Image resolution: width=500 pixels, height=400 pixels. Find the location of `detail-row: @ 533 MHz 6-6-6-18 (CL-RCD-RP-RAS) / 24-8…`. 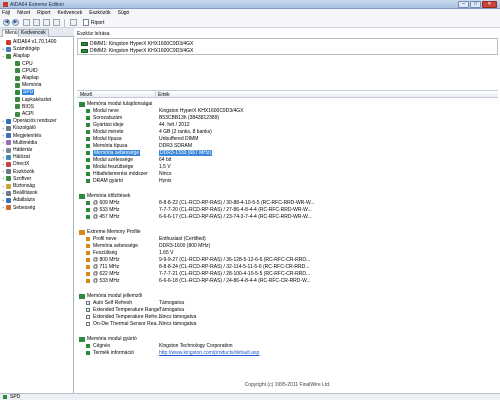

detail-row: @ 533 MHz 6-6-6-18 (CL-RCD-RP-RAS) / 24-8… is located at coordinates (198, 281).